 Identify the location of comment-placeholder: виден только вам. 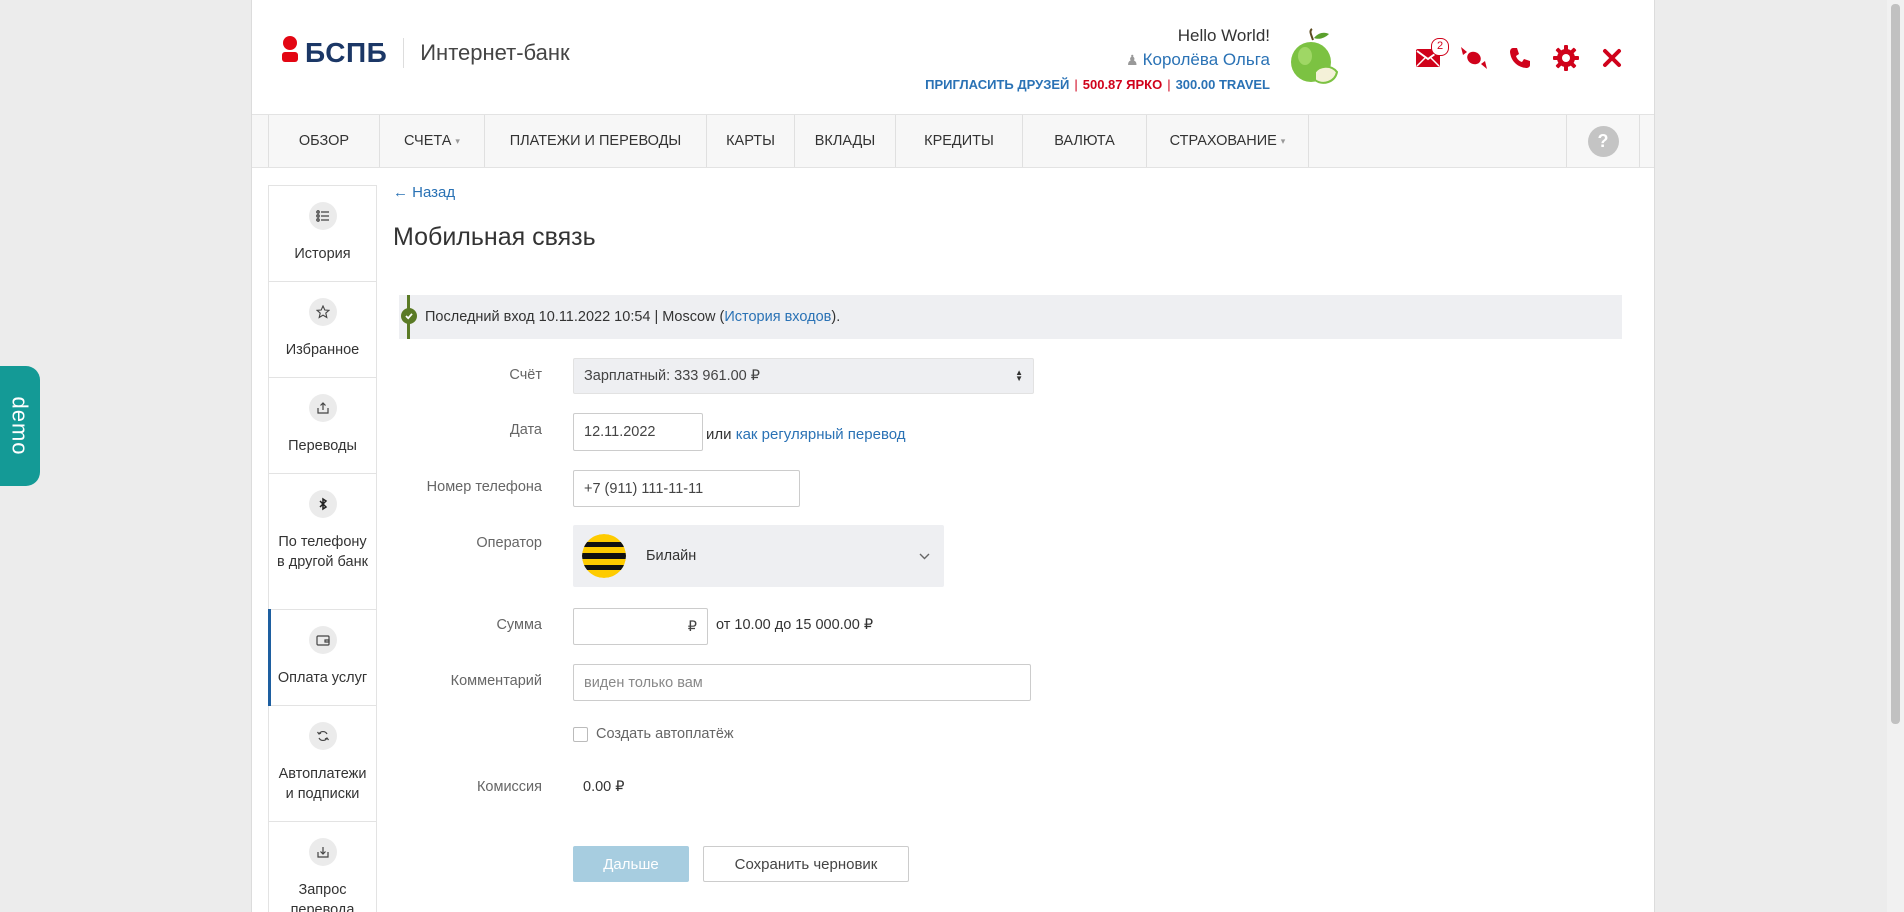
(643, 682).